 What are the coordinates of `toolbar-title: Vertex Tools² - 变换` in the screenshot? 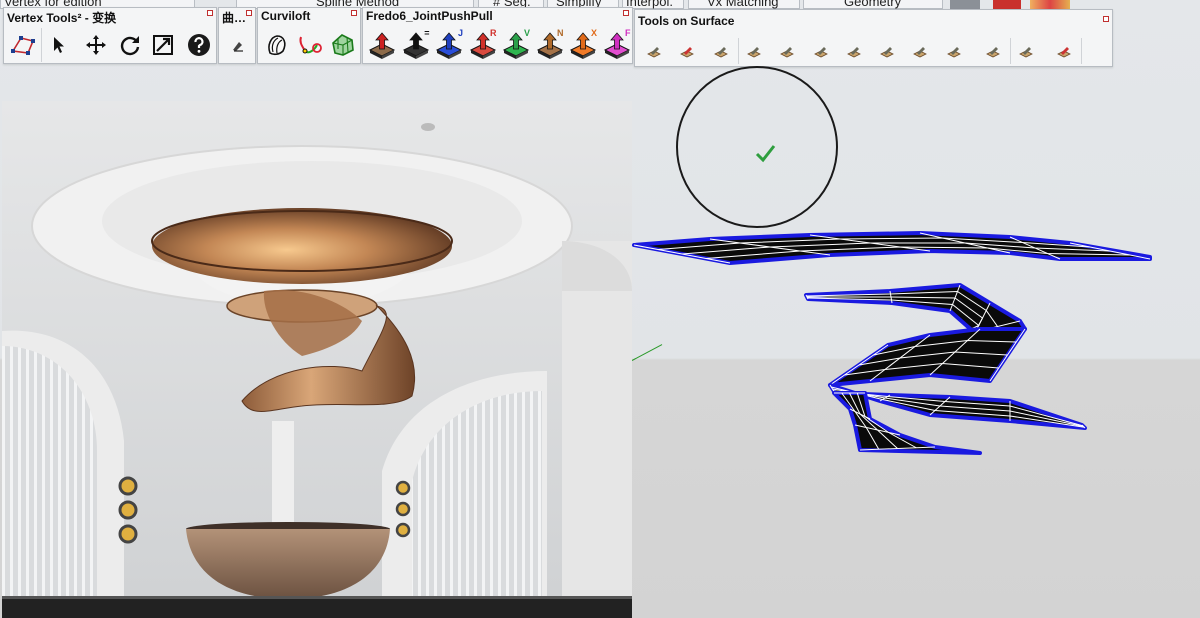 It's located at (62, 18).